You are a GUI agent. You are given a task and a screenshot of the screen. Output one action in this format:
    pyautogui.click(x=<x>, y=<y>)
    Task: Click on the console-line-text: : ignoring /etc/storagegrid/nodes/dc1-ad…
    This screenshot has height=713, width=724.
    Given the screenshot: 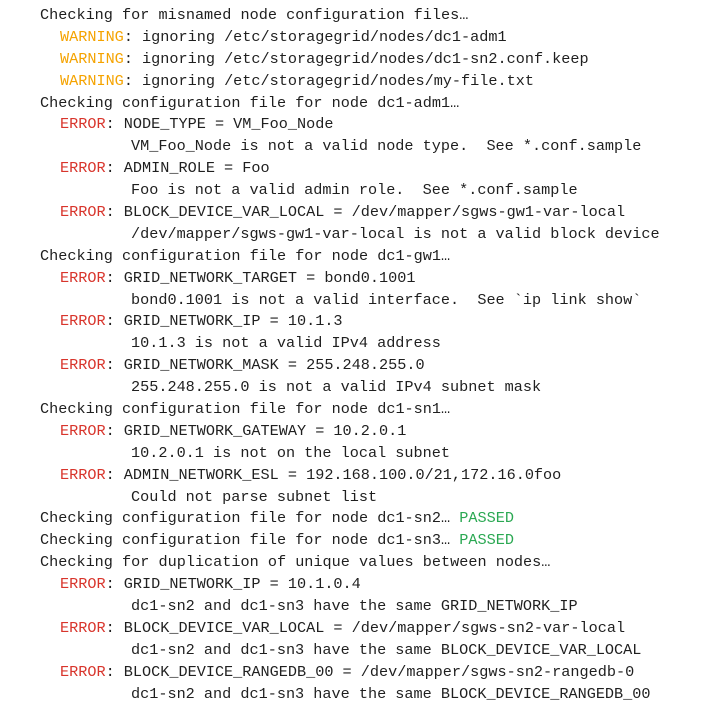 What is the action you would take?
    pyautogui.click(x=315, y=36)
    